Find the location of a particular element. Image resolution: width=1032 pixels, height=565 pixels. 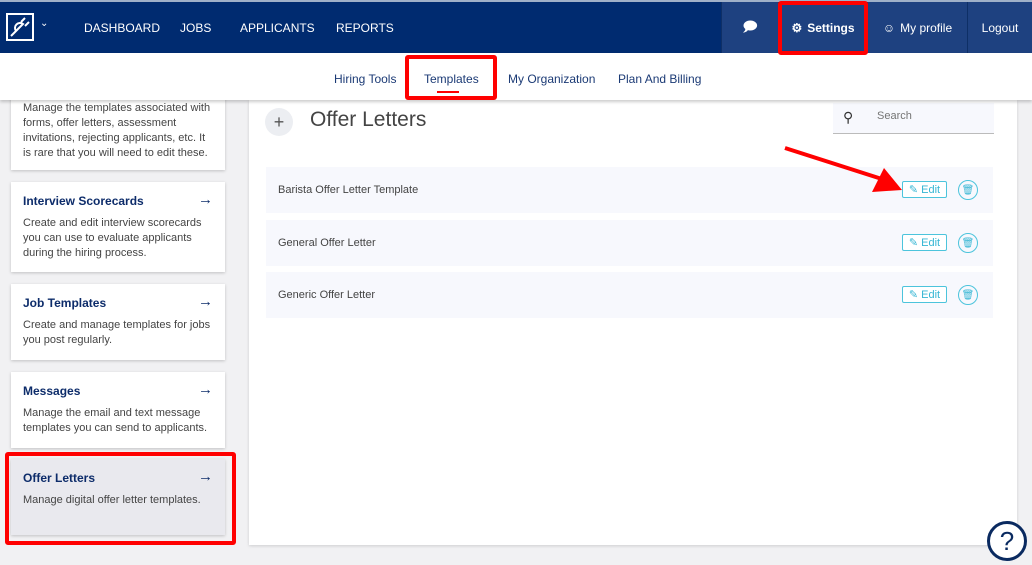

my-profile-button: ☺ My profile is located at coordinates (917, 27).